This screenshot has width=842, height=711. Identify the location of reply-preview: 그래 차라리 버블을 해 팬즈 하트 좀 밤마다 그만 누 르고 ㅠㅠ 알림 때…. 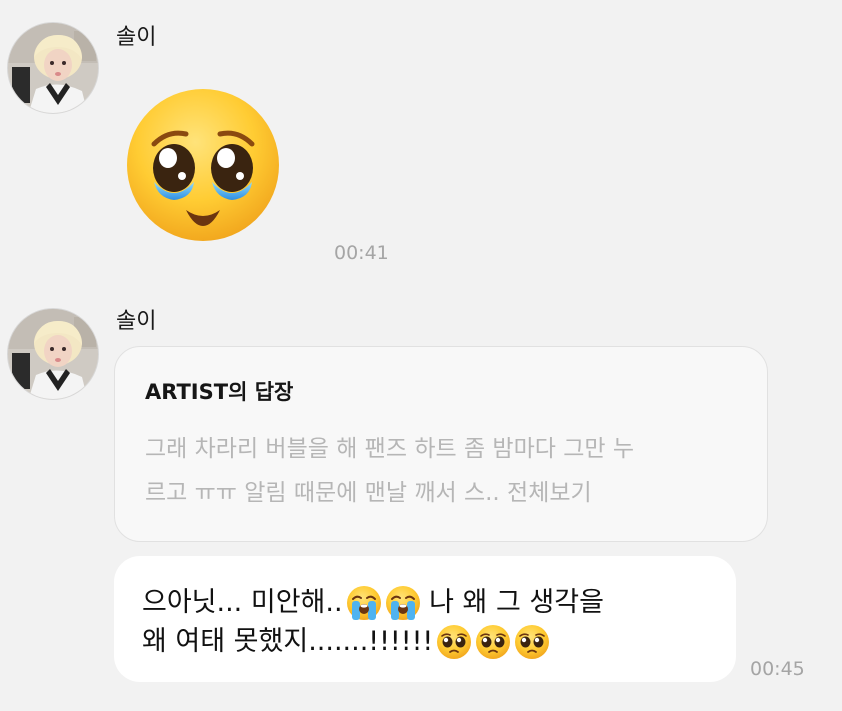
(447, 471).